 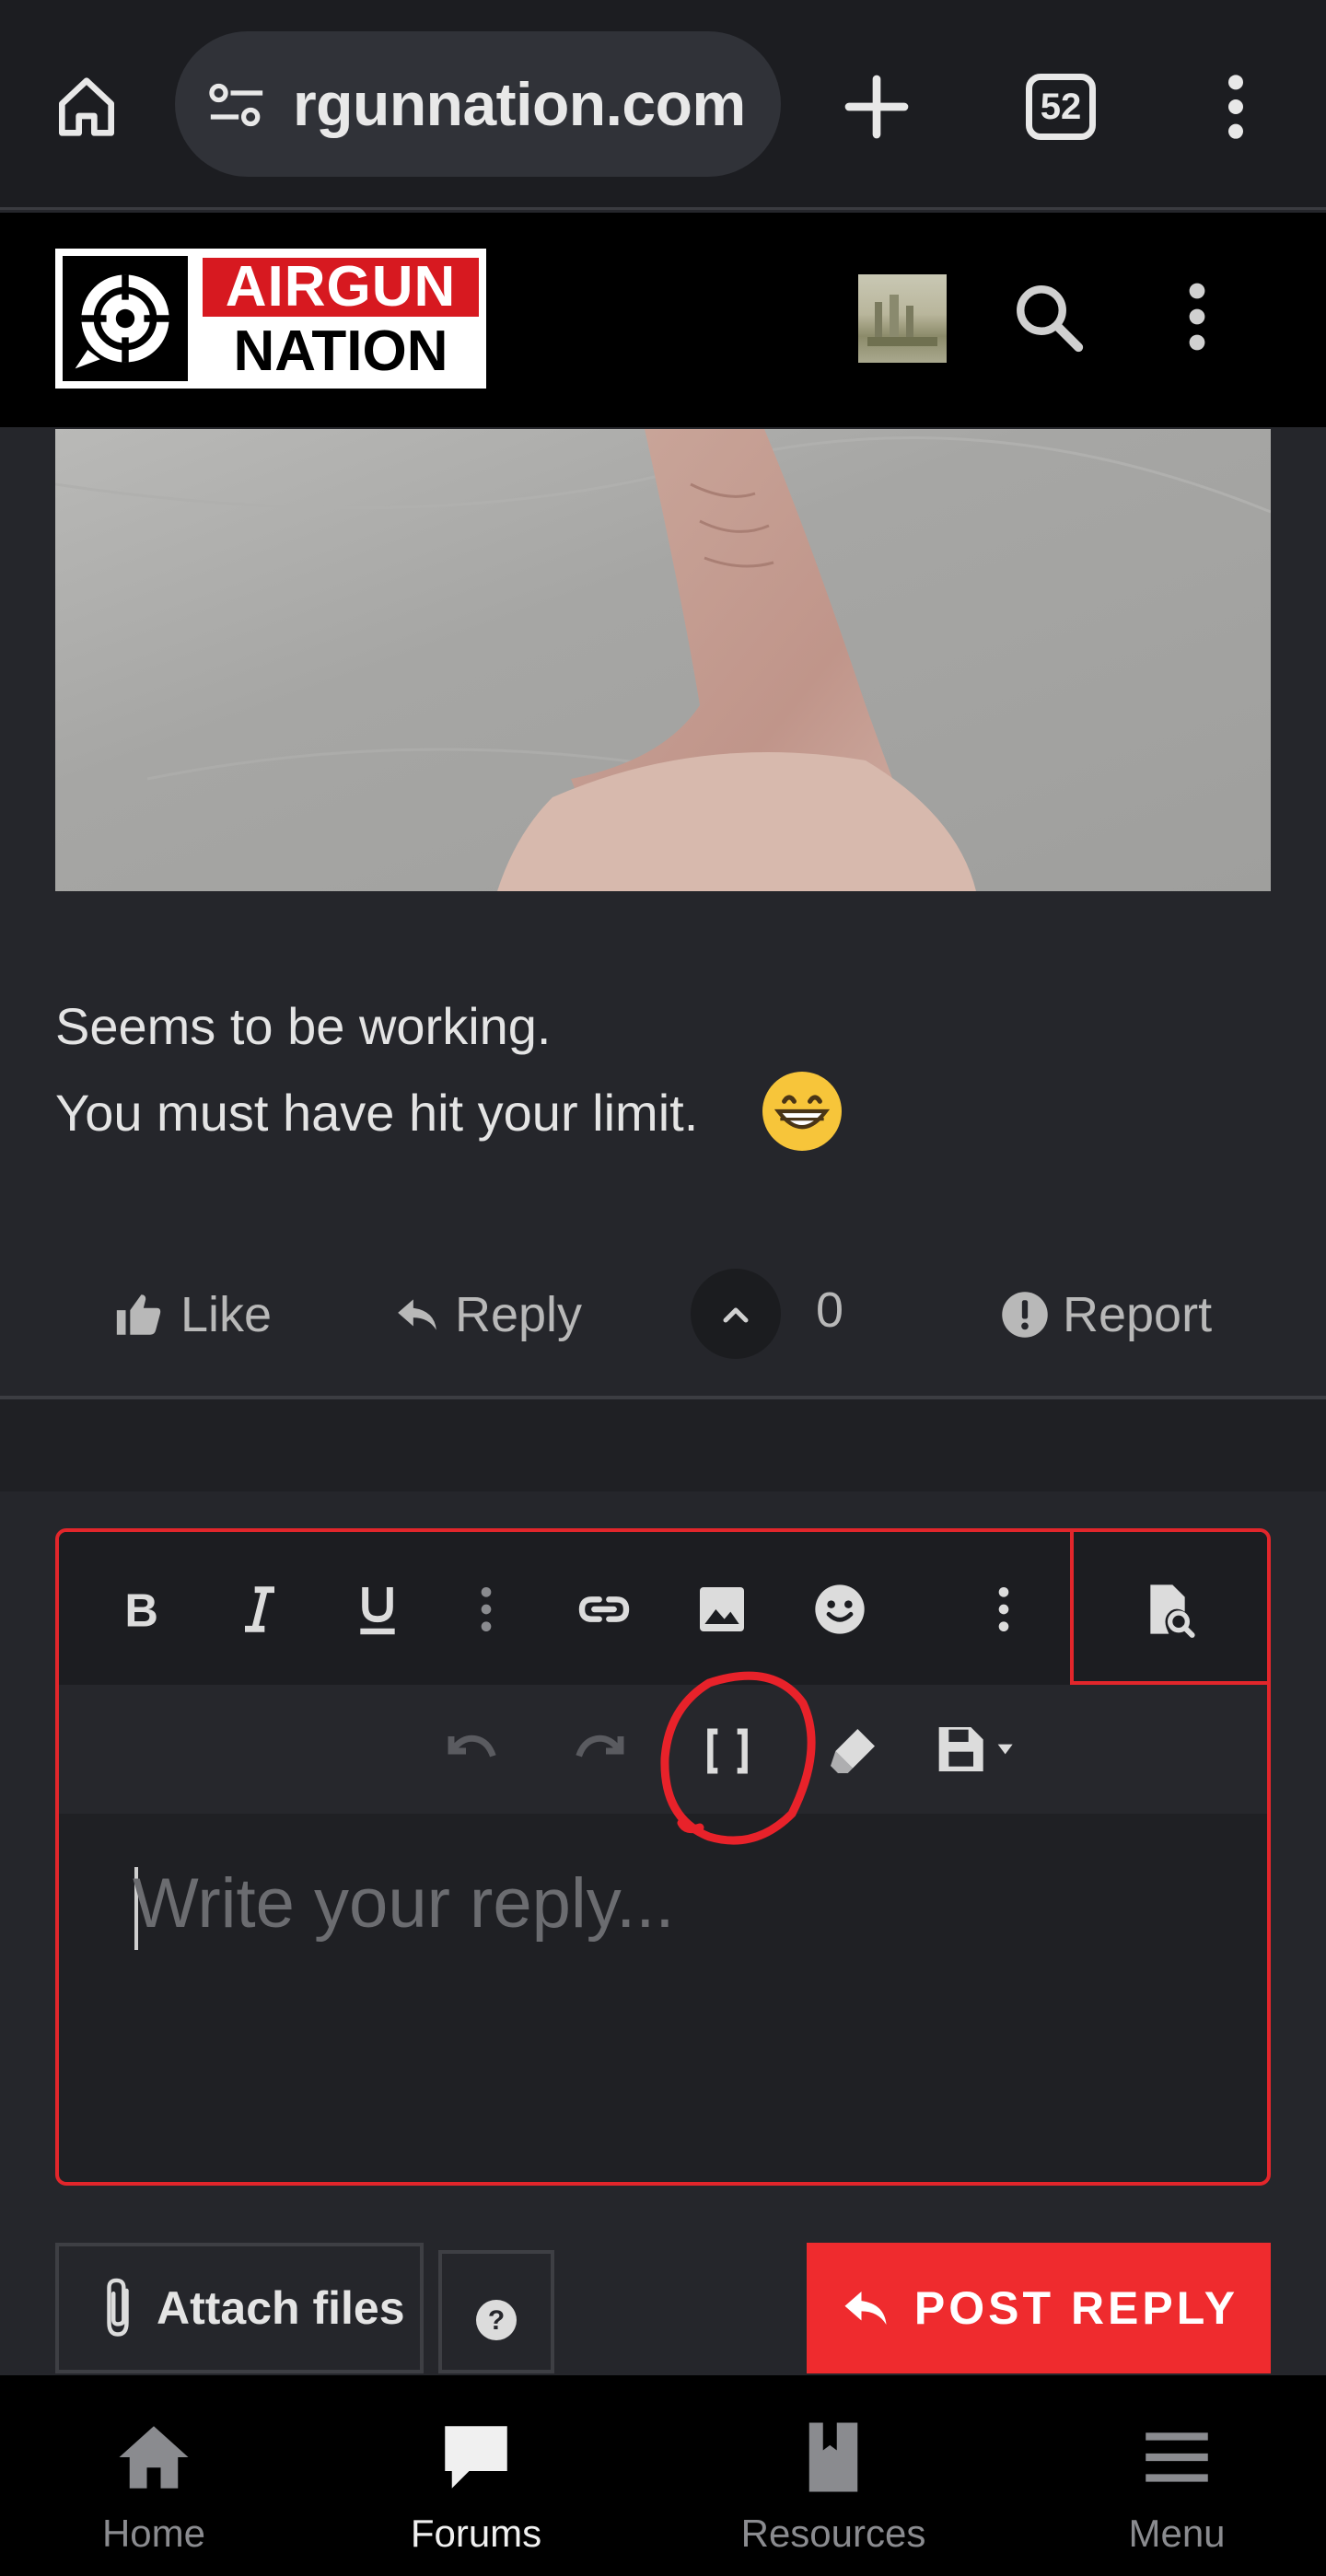 I want to click on bold-icon: B, so click(x=141, y=1609).